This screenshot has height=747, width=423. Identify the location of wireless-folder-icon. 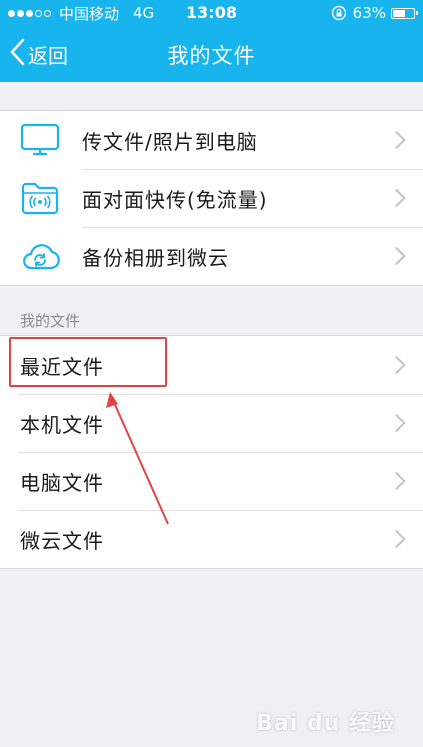
(40, 198).